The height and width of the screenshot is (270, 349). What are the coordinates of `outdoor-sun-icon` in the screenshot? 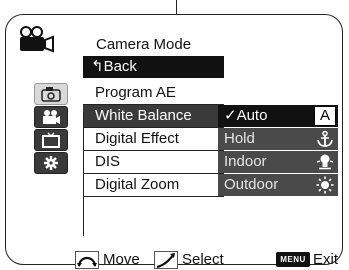 It's located at (325, 185).